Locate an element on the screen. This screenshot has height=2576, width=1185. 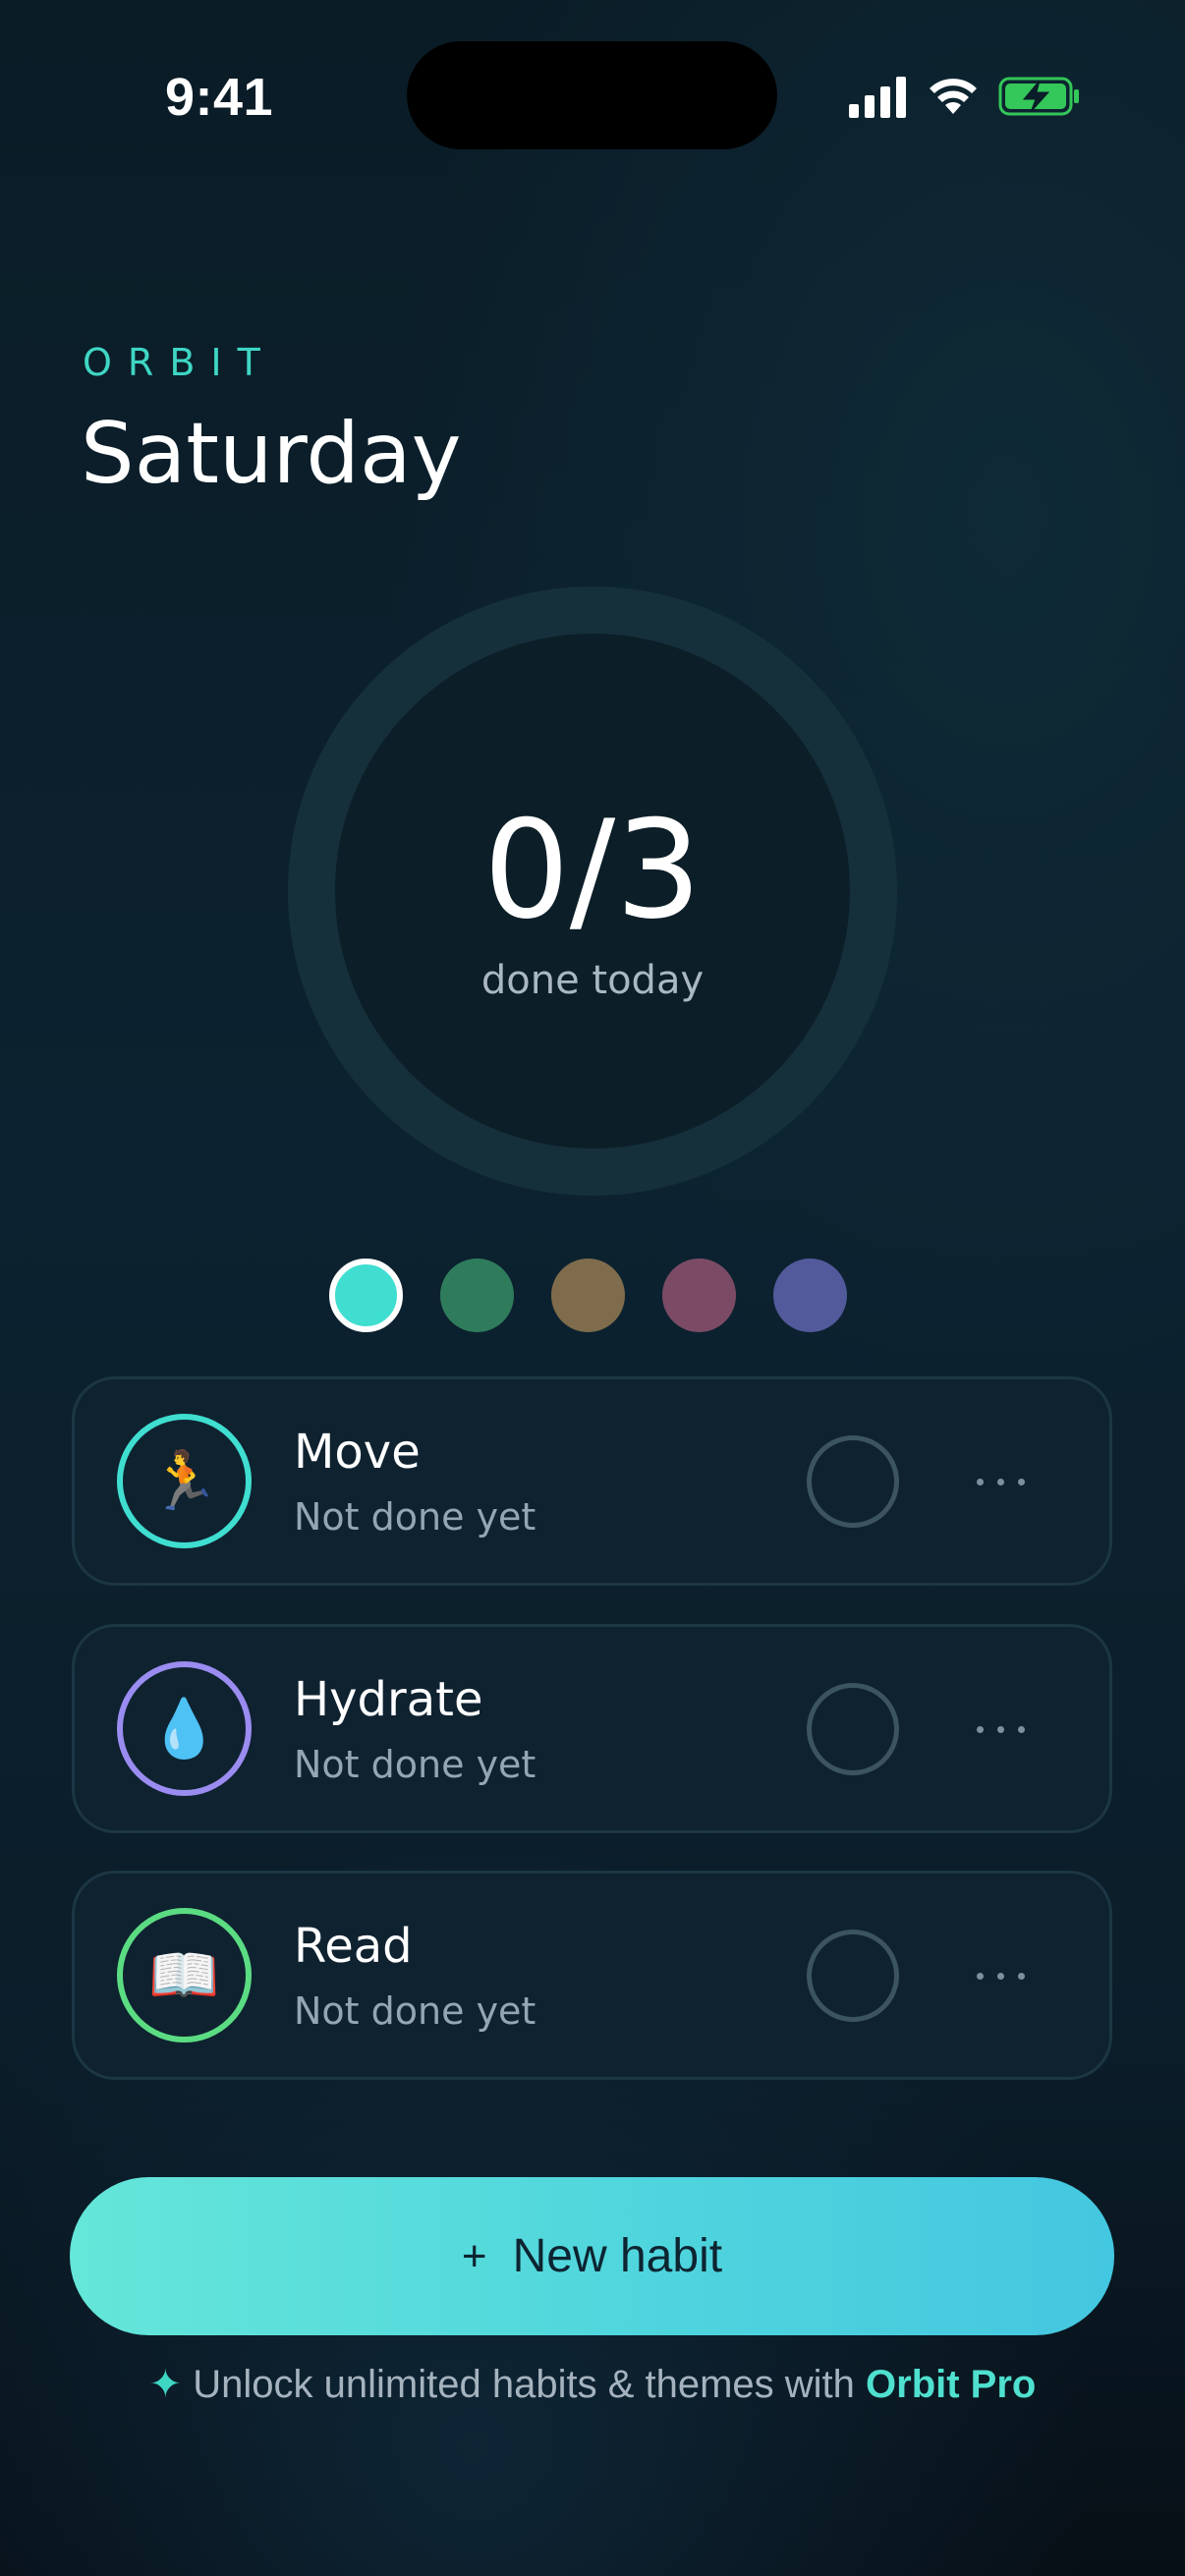
droplet-icon: 💧 is located at coordinates (184, 1728).